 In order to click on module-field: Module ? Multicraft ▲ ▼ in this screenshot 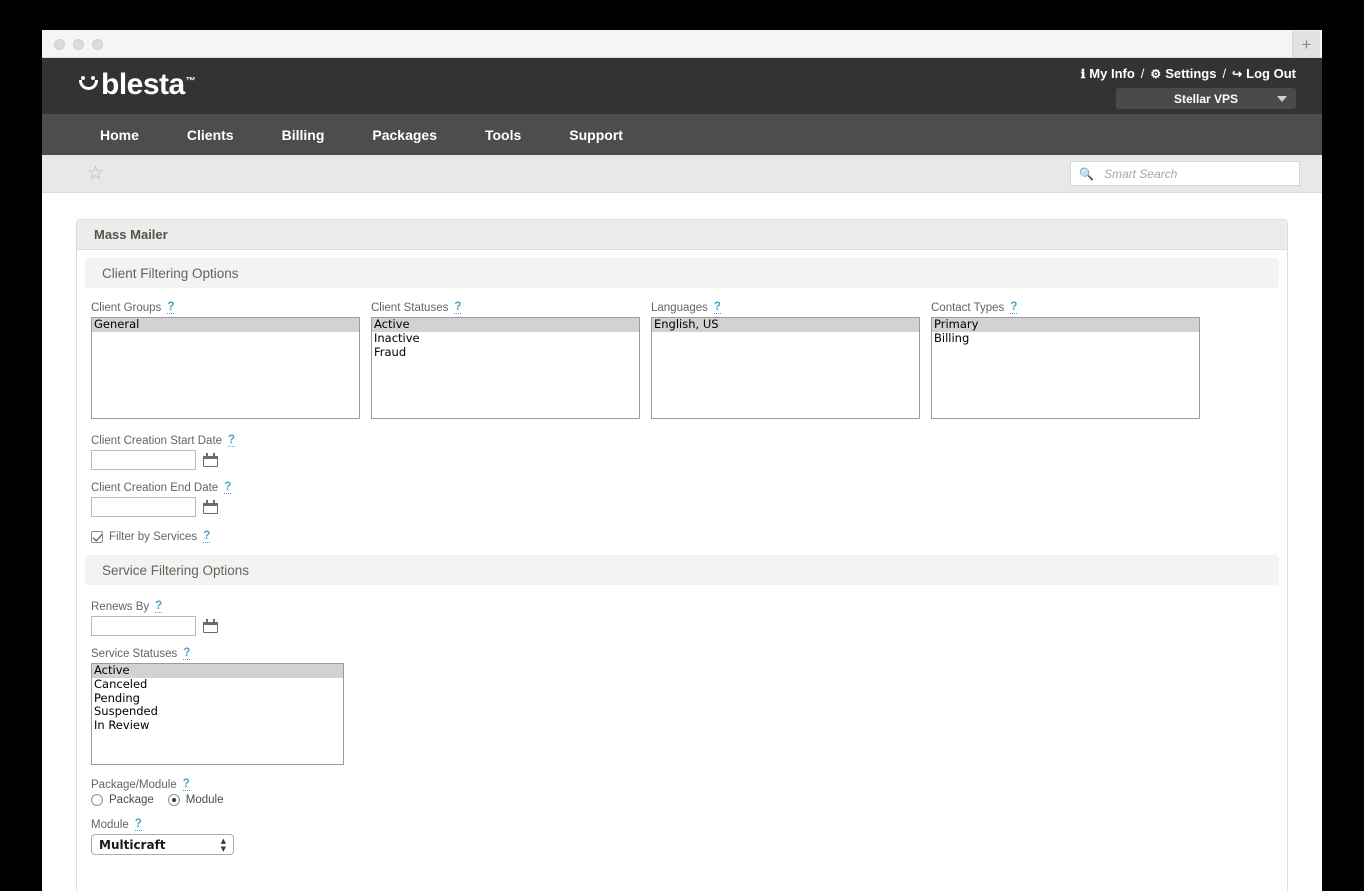, I will do `click(689, 836)`.